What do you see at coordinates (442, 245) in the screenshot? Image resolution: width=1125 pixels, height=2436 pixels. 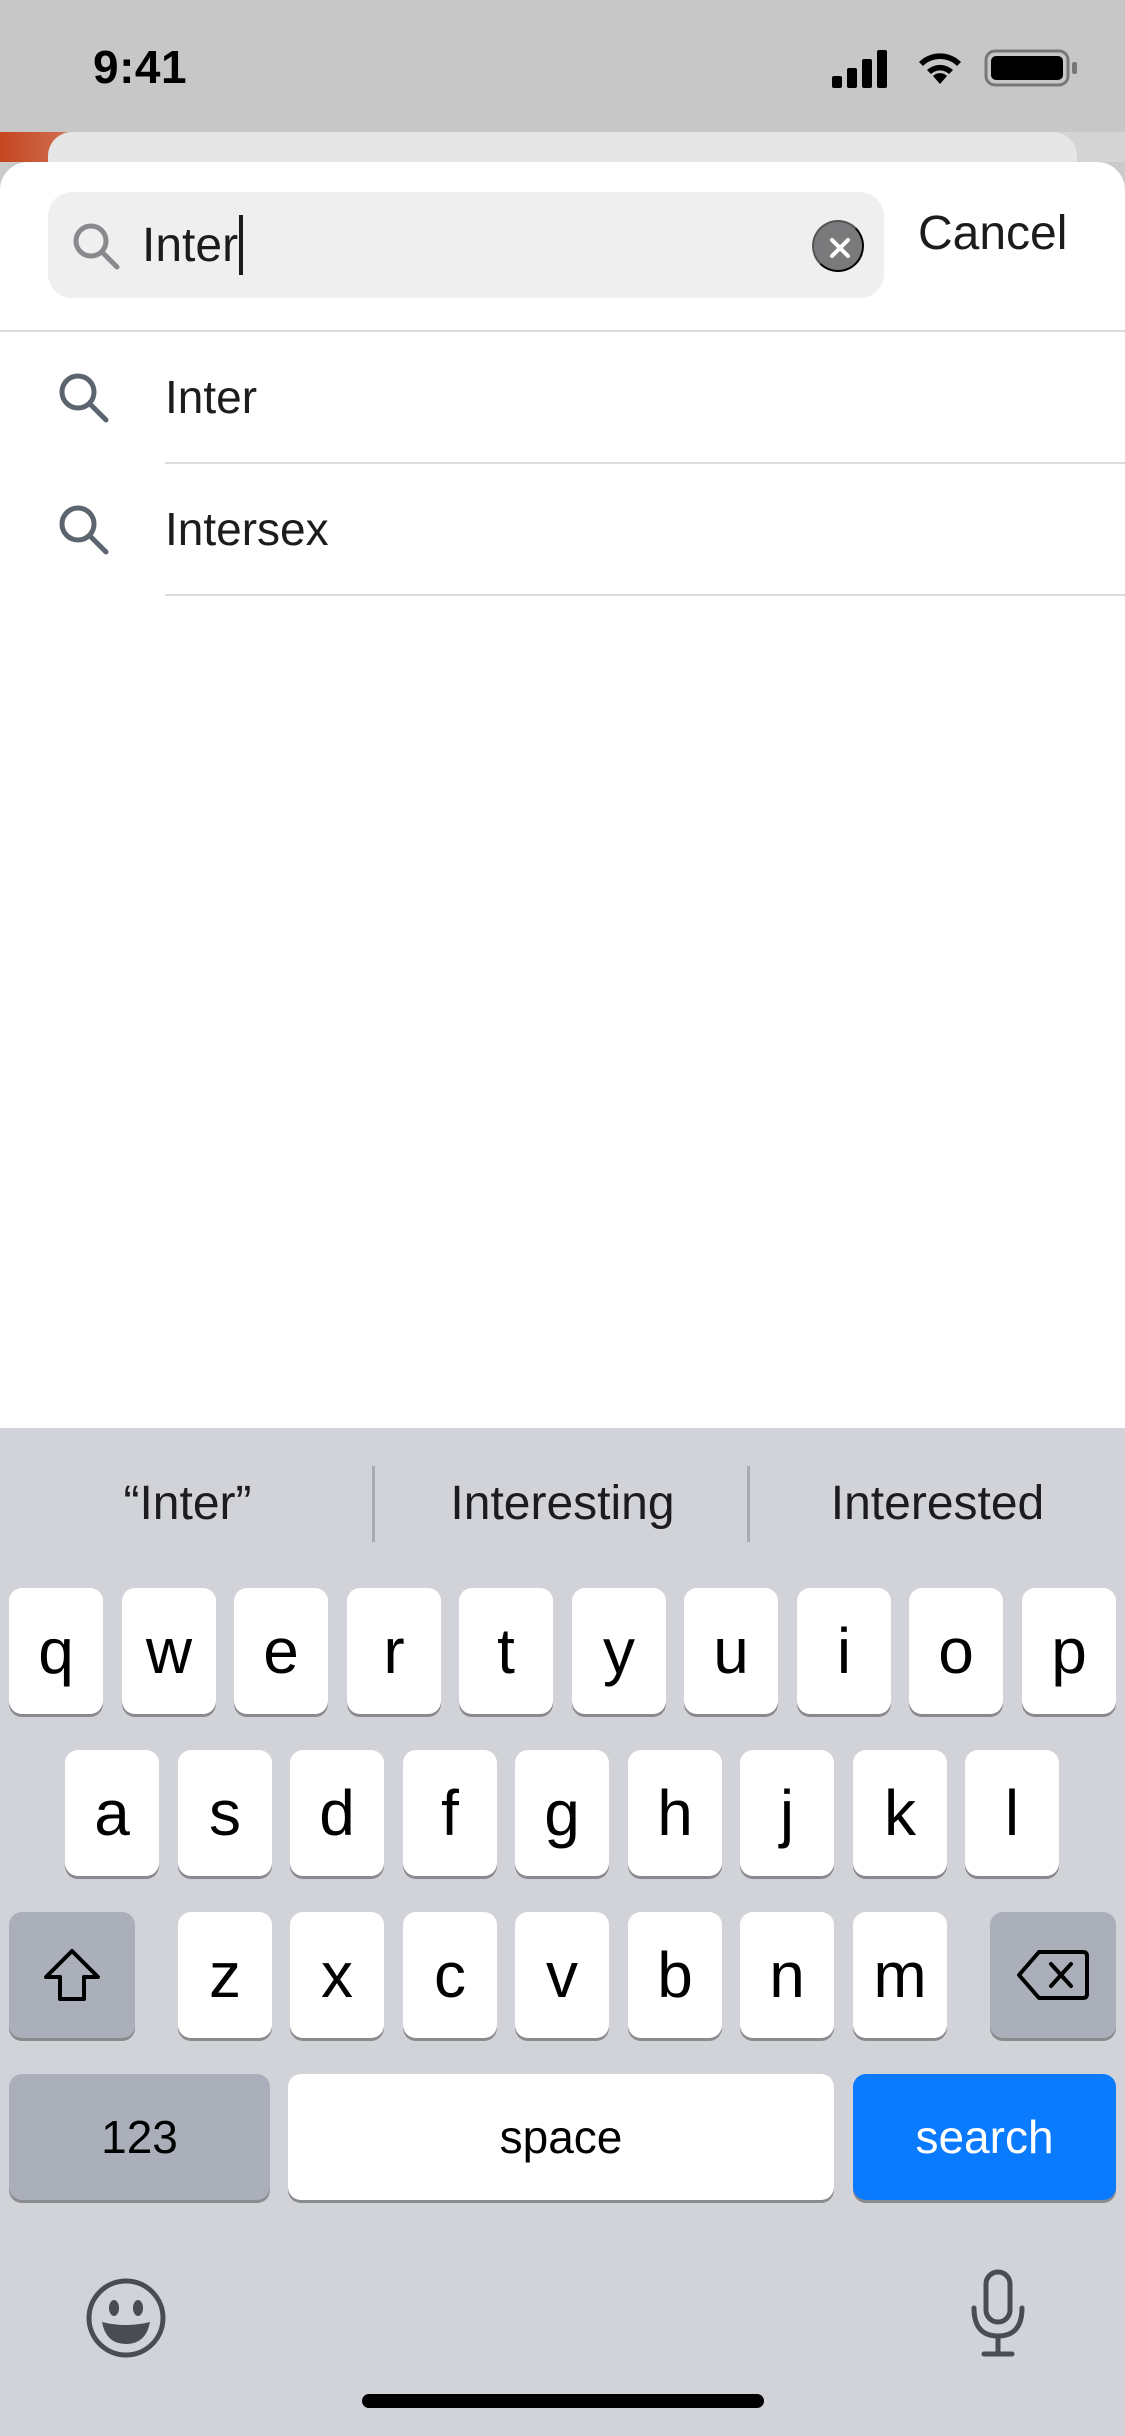 I see `search-input: Inter` at bounding box center [442, 245].